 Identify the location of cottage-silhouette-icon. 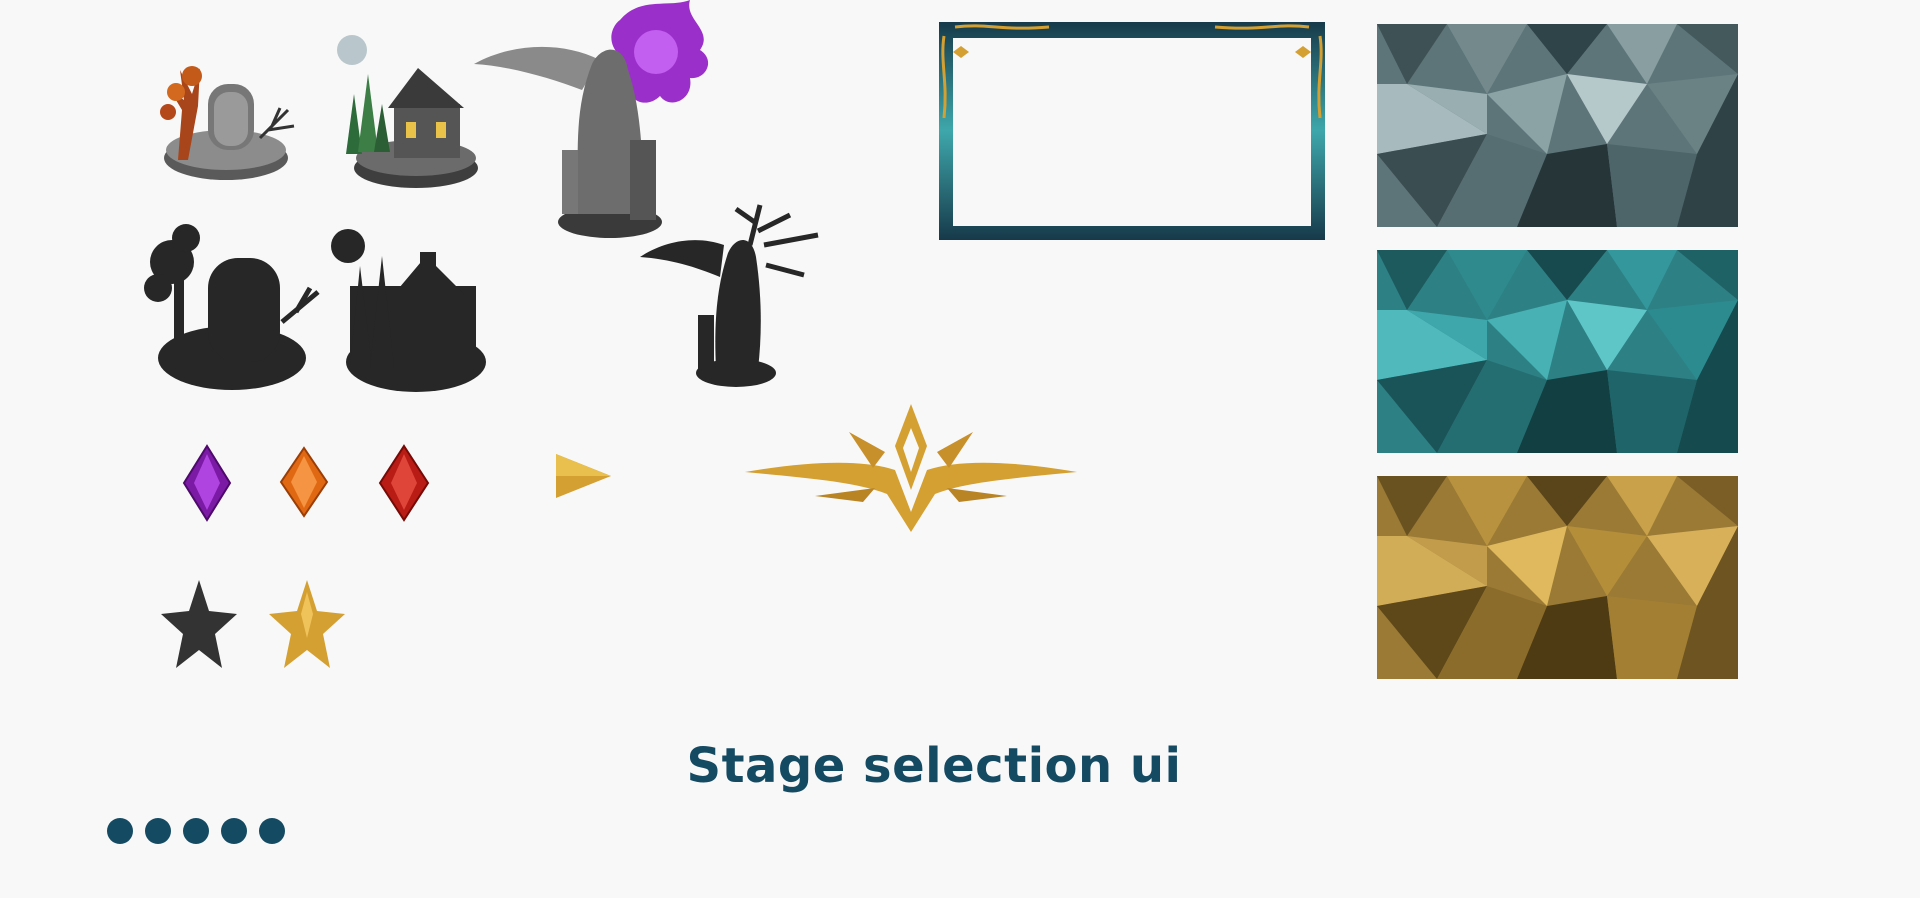
(410, 311).